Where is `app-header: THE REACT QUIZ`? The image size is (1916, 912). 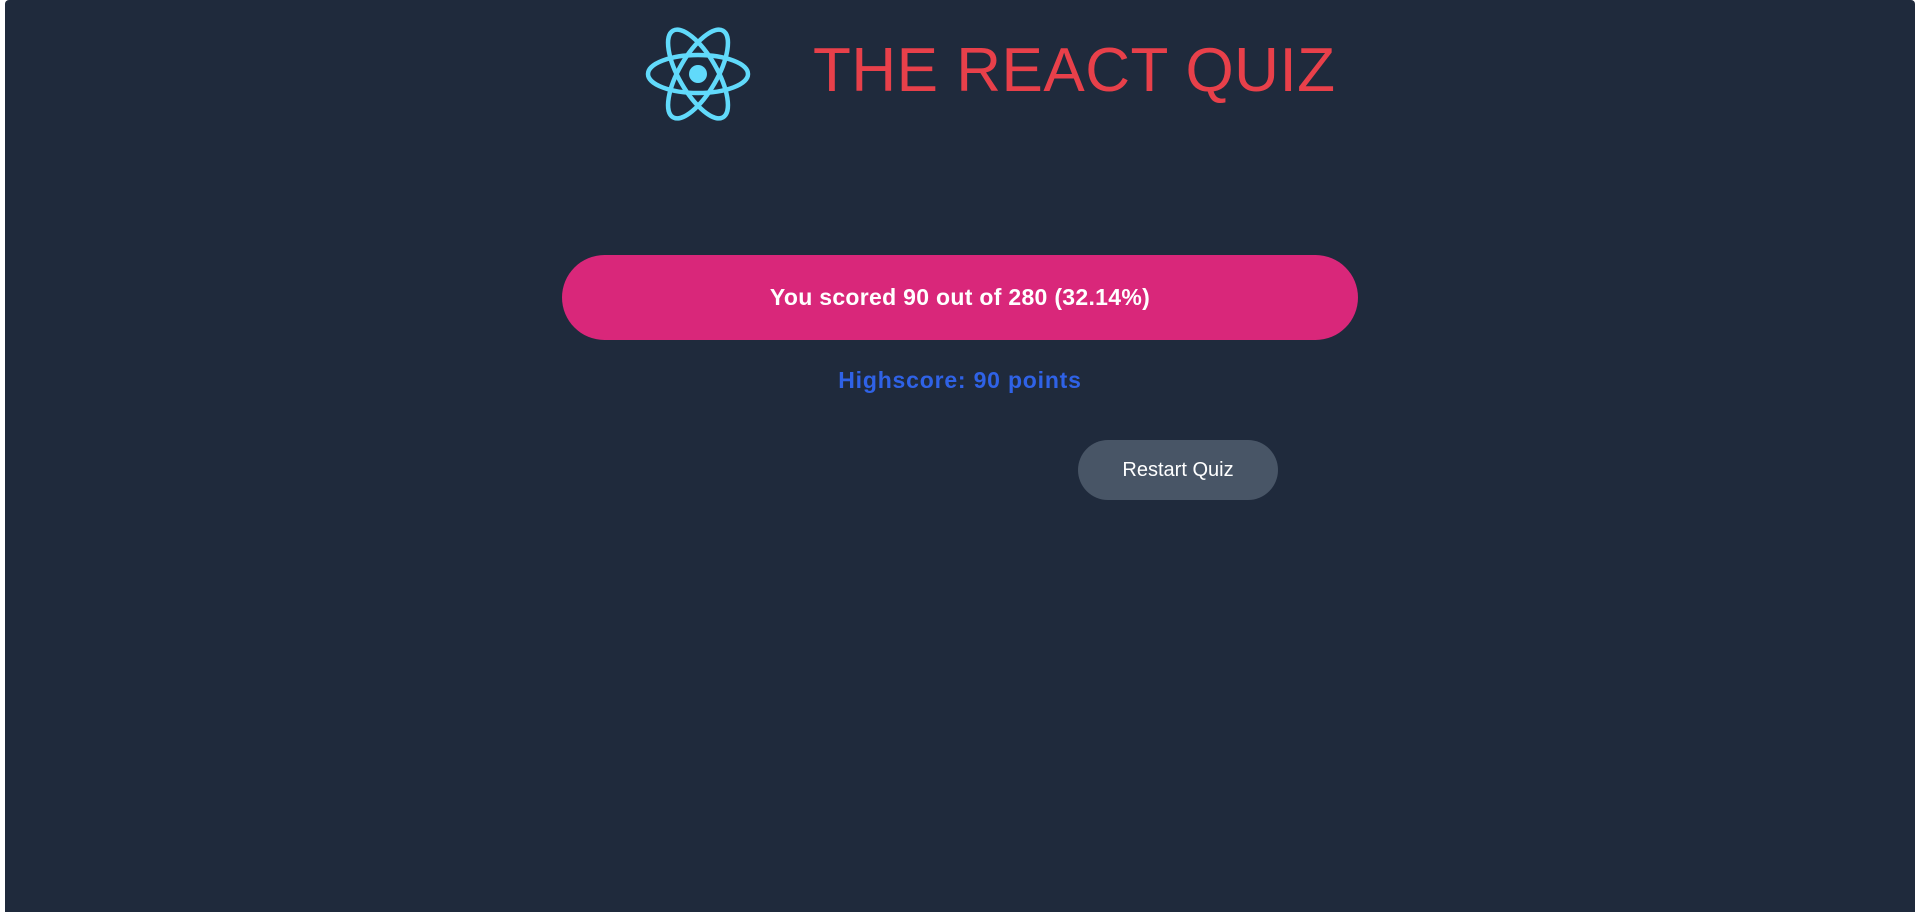
app-header: THE REACT QUIZ is located at coordinates (960, 74).